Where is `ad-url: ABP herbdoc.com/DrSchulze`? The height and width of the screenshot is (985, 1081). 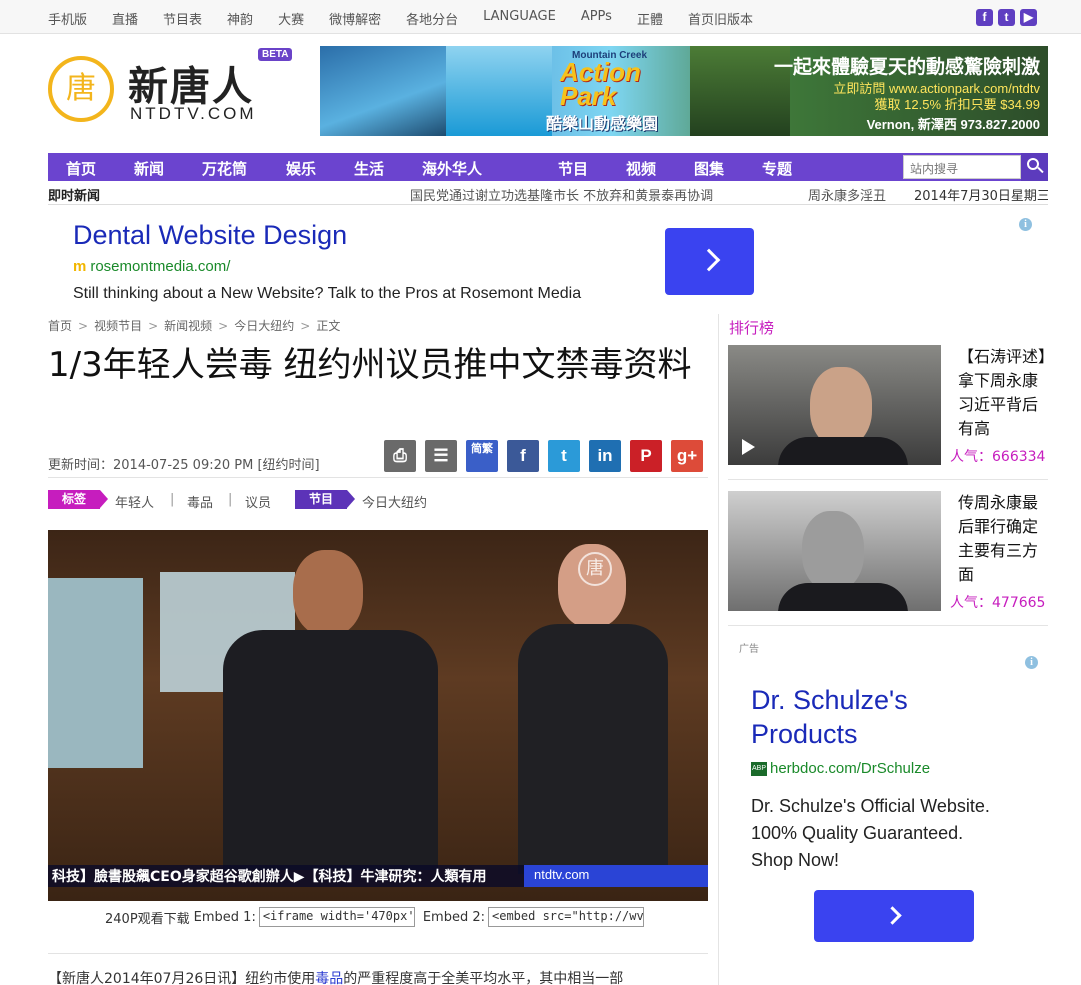
ad-url: ABP herbdoc.com/DrSchulze is located at coordinates (840, 768).